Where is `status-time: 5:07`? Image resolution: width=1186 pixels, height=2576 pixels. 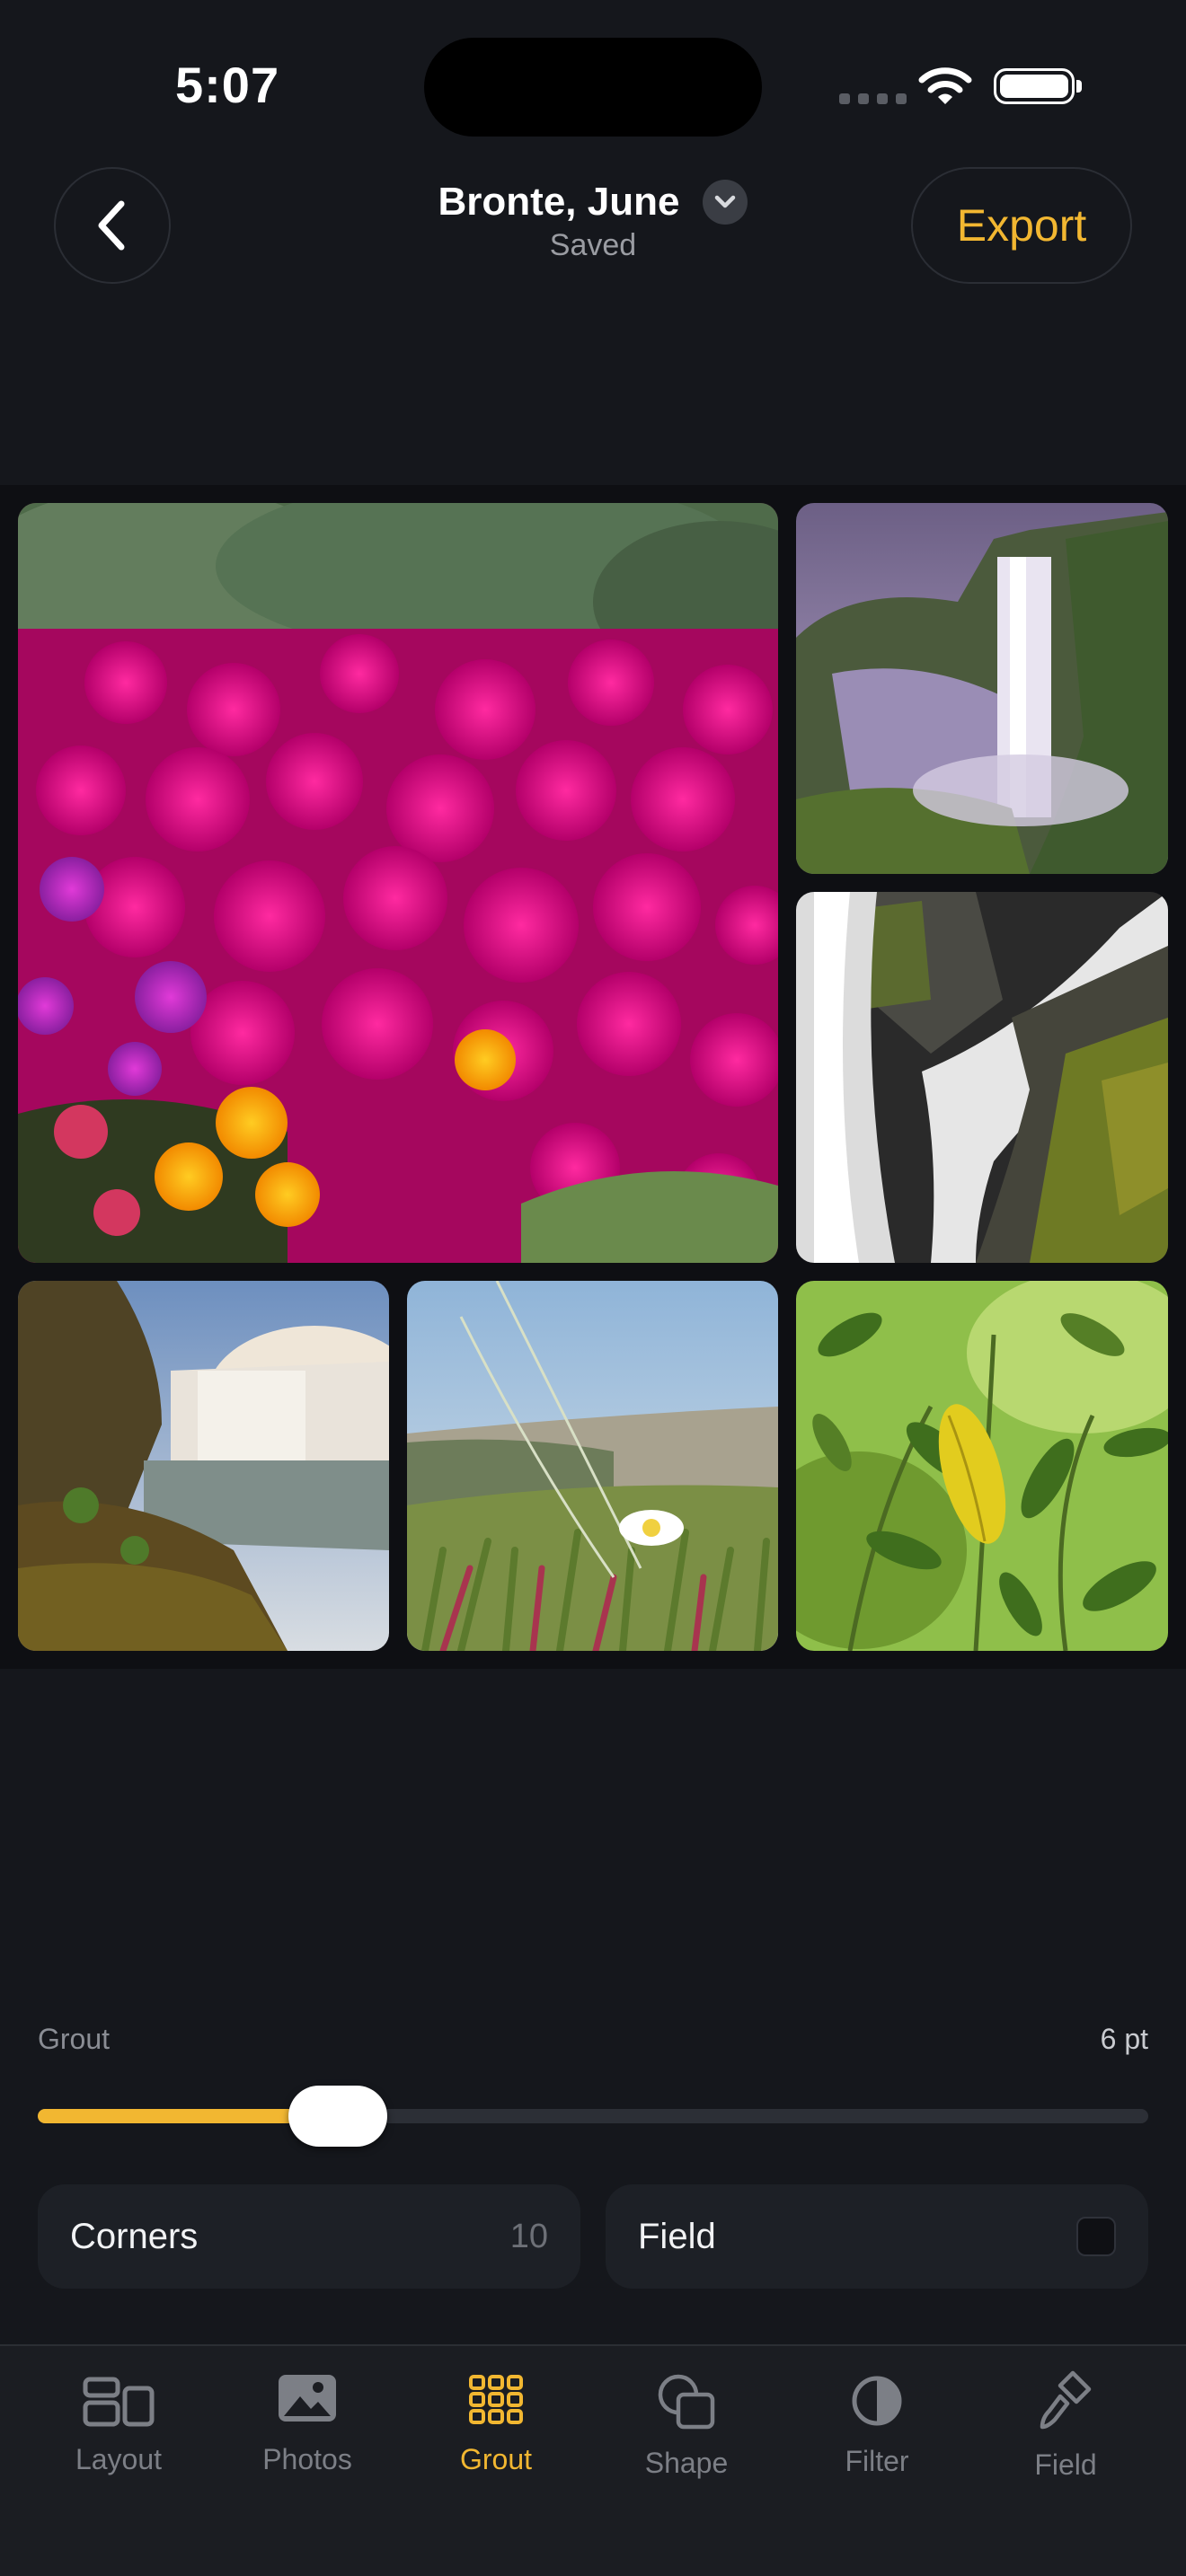 status-time: 5:07 is located at coordinates (227, 85).